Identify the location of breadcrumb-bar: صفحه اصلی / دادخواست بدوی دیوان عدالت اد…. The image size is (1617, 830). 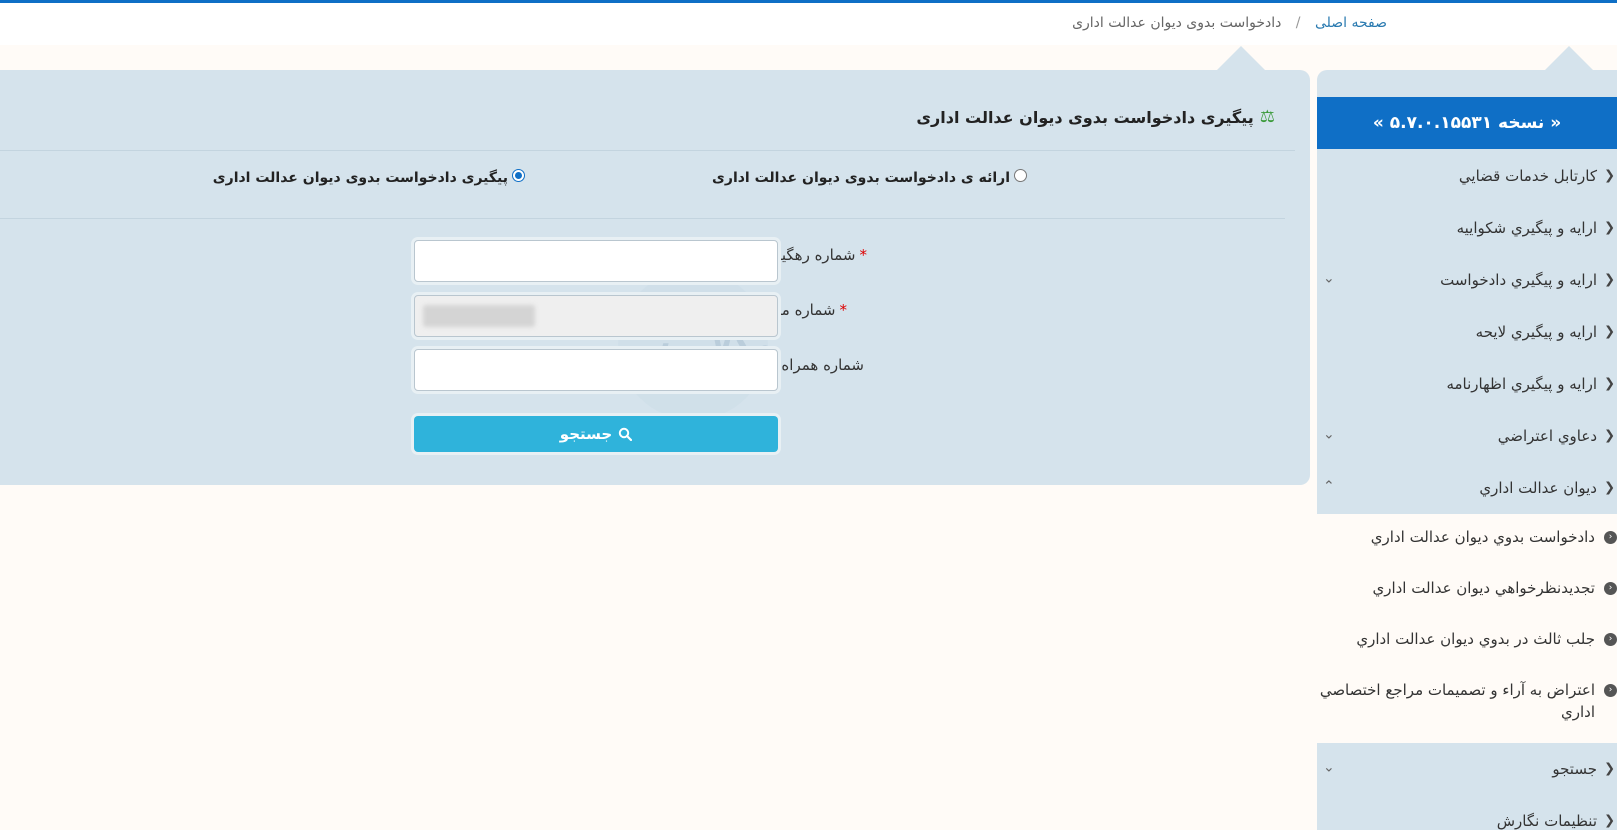
(808, 24).